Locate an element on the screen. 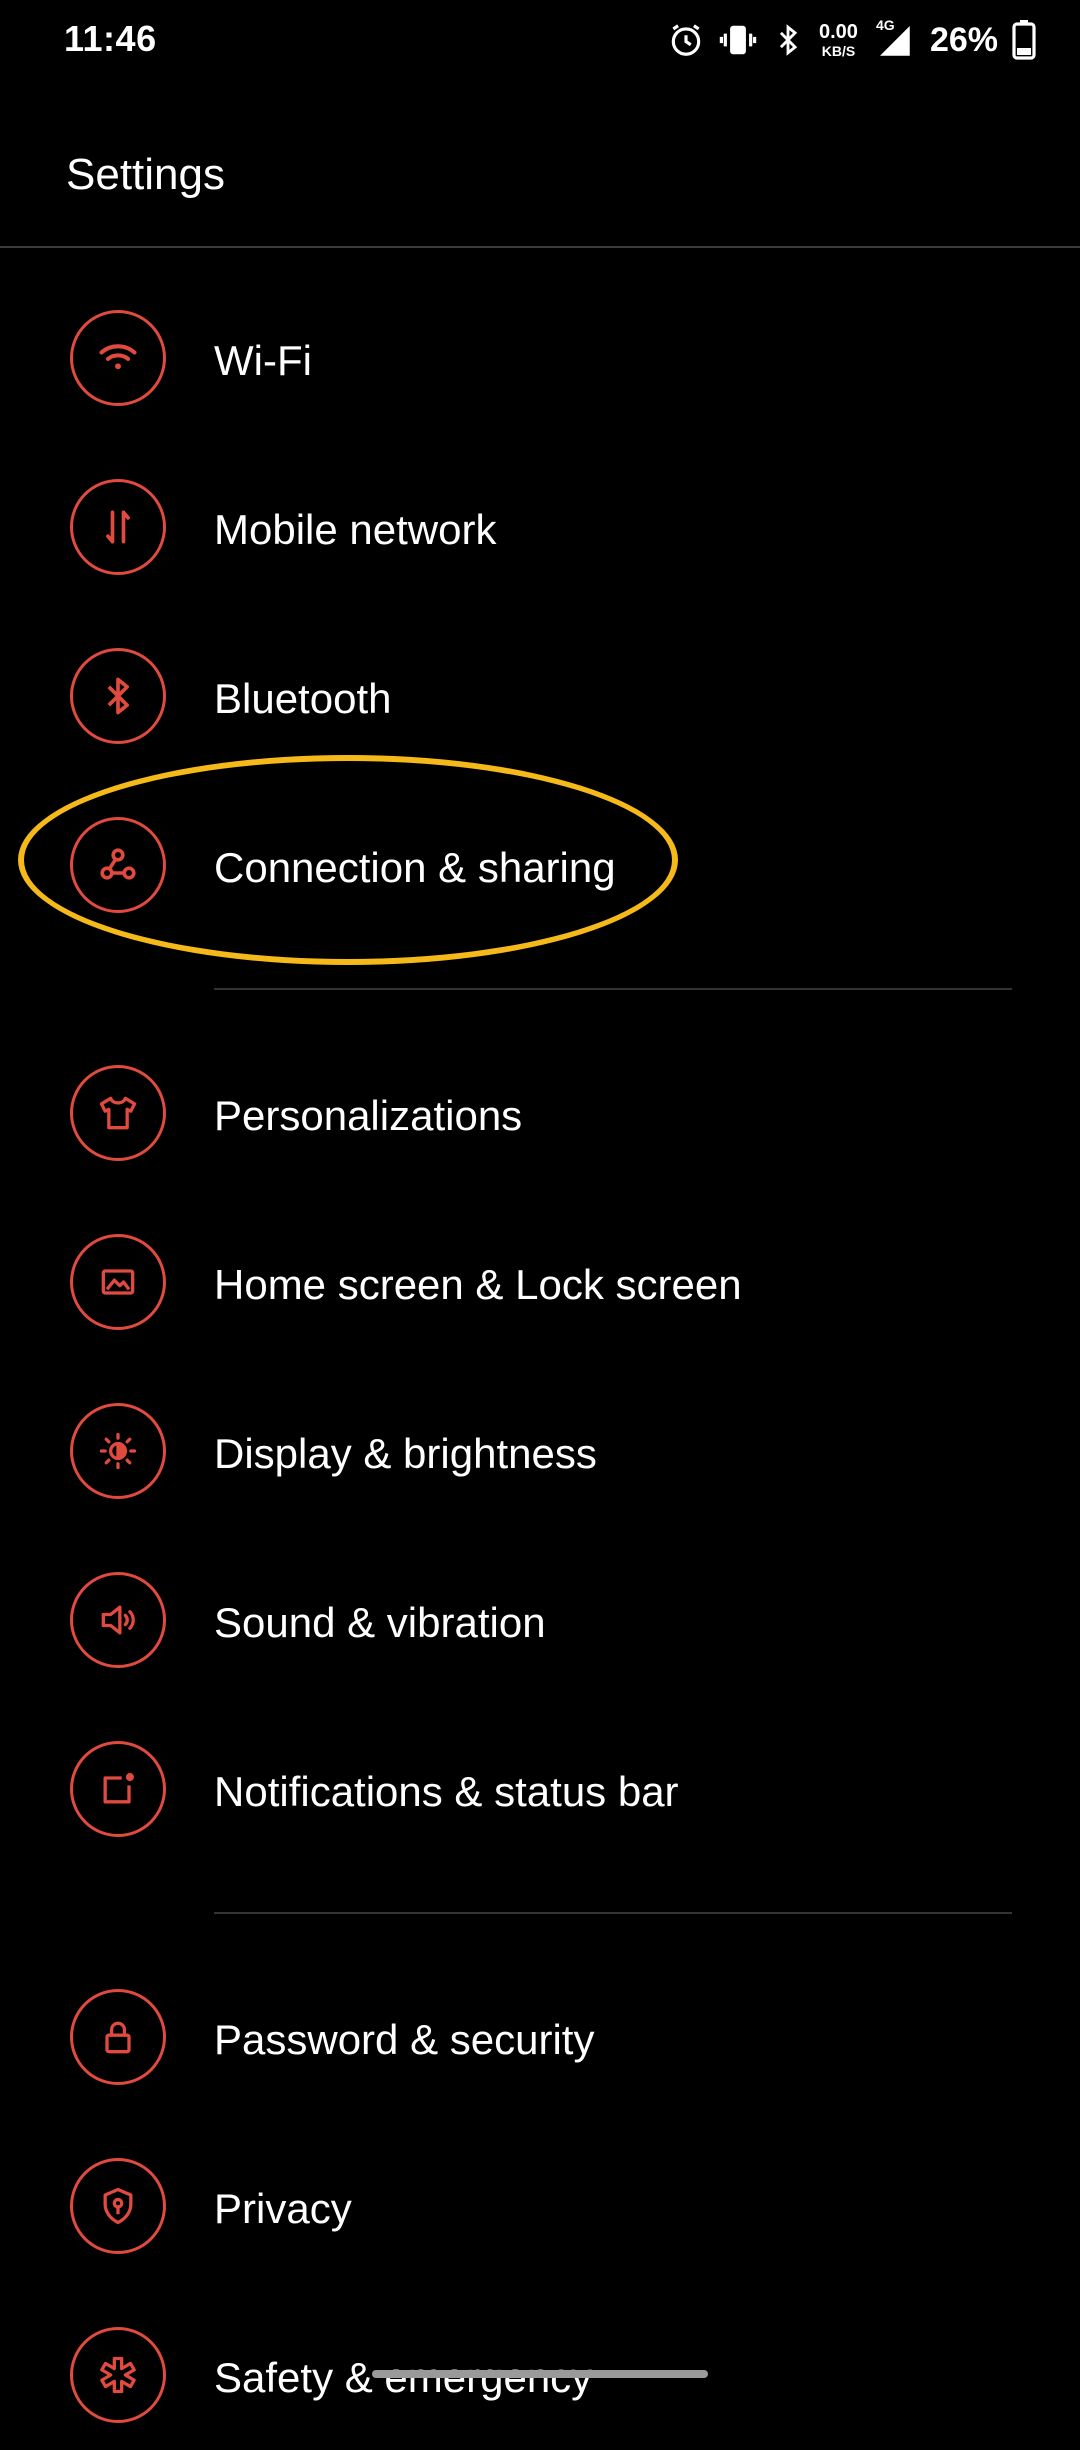 The height and width of the screenshot is (2450, 1080). connection-sharing-icon is located at coordinates (118, 865).